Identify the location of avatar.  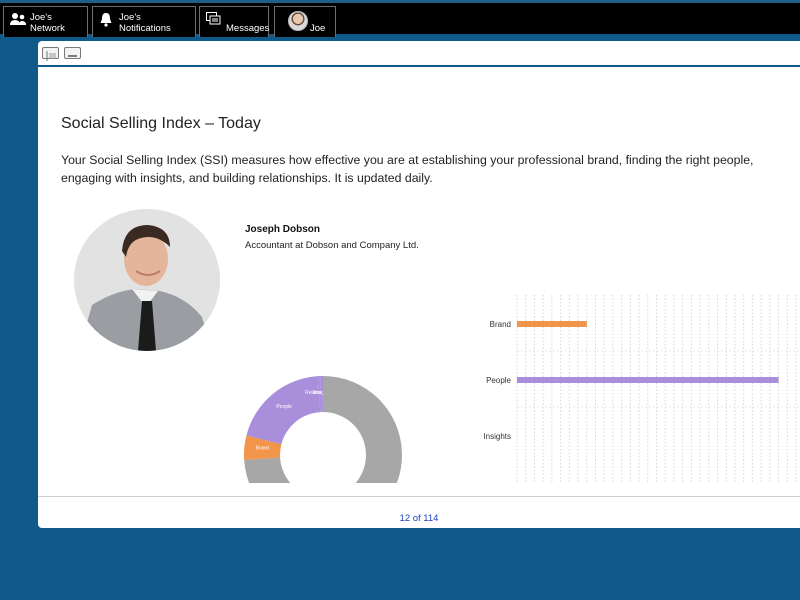
(298, 21).